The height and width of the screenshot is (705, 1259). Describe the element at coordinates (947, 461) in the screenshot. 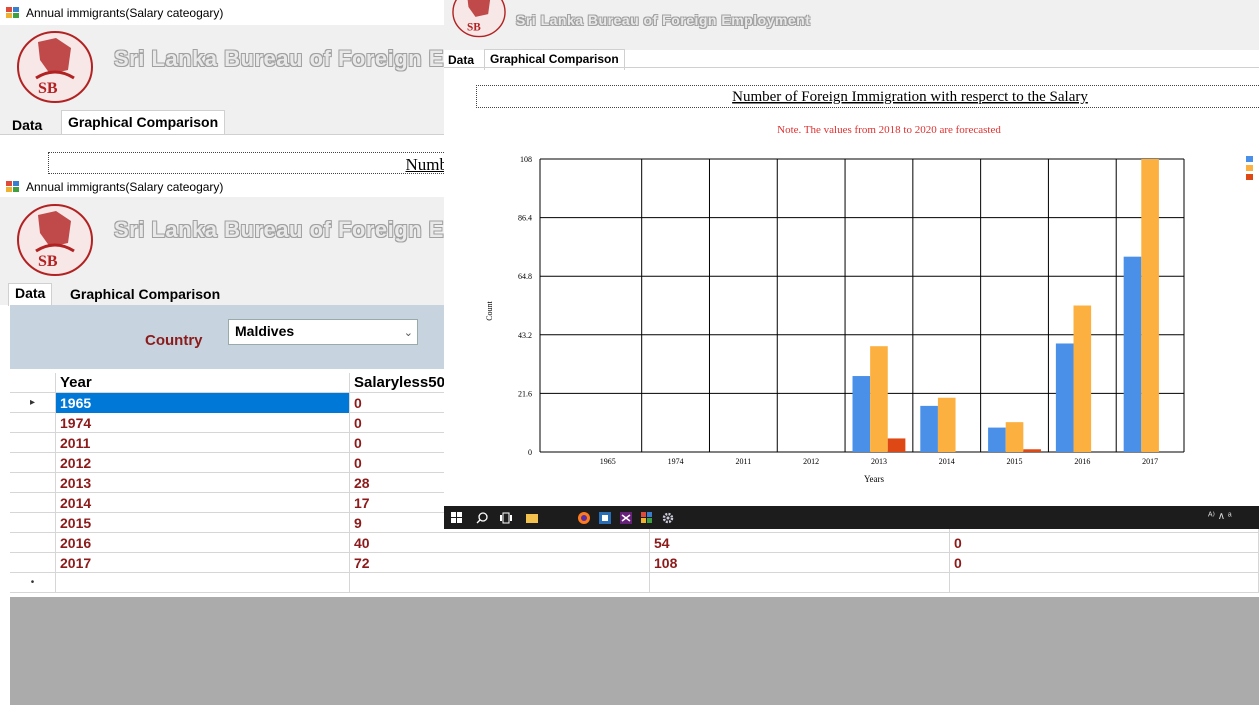

I see `x-tick-label: 2014` at that location.